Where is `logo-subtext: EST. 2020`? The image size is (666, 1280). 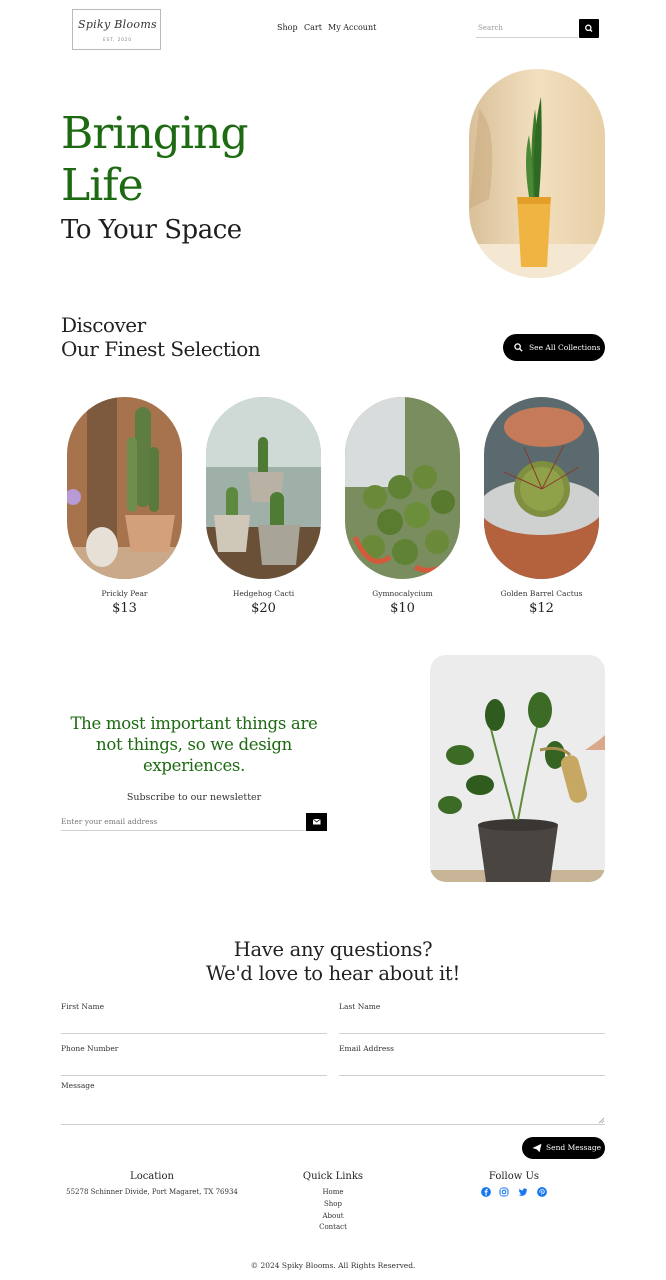
logo-subtext: EST. 2020 is located at coordinates (117, 39).